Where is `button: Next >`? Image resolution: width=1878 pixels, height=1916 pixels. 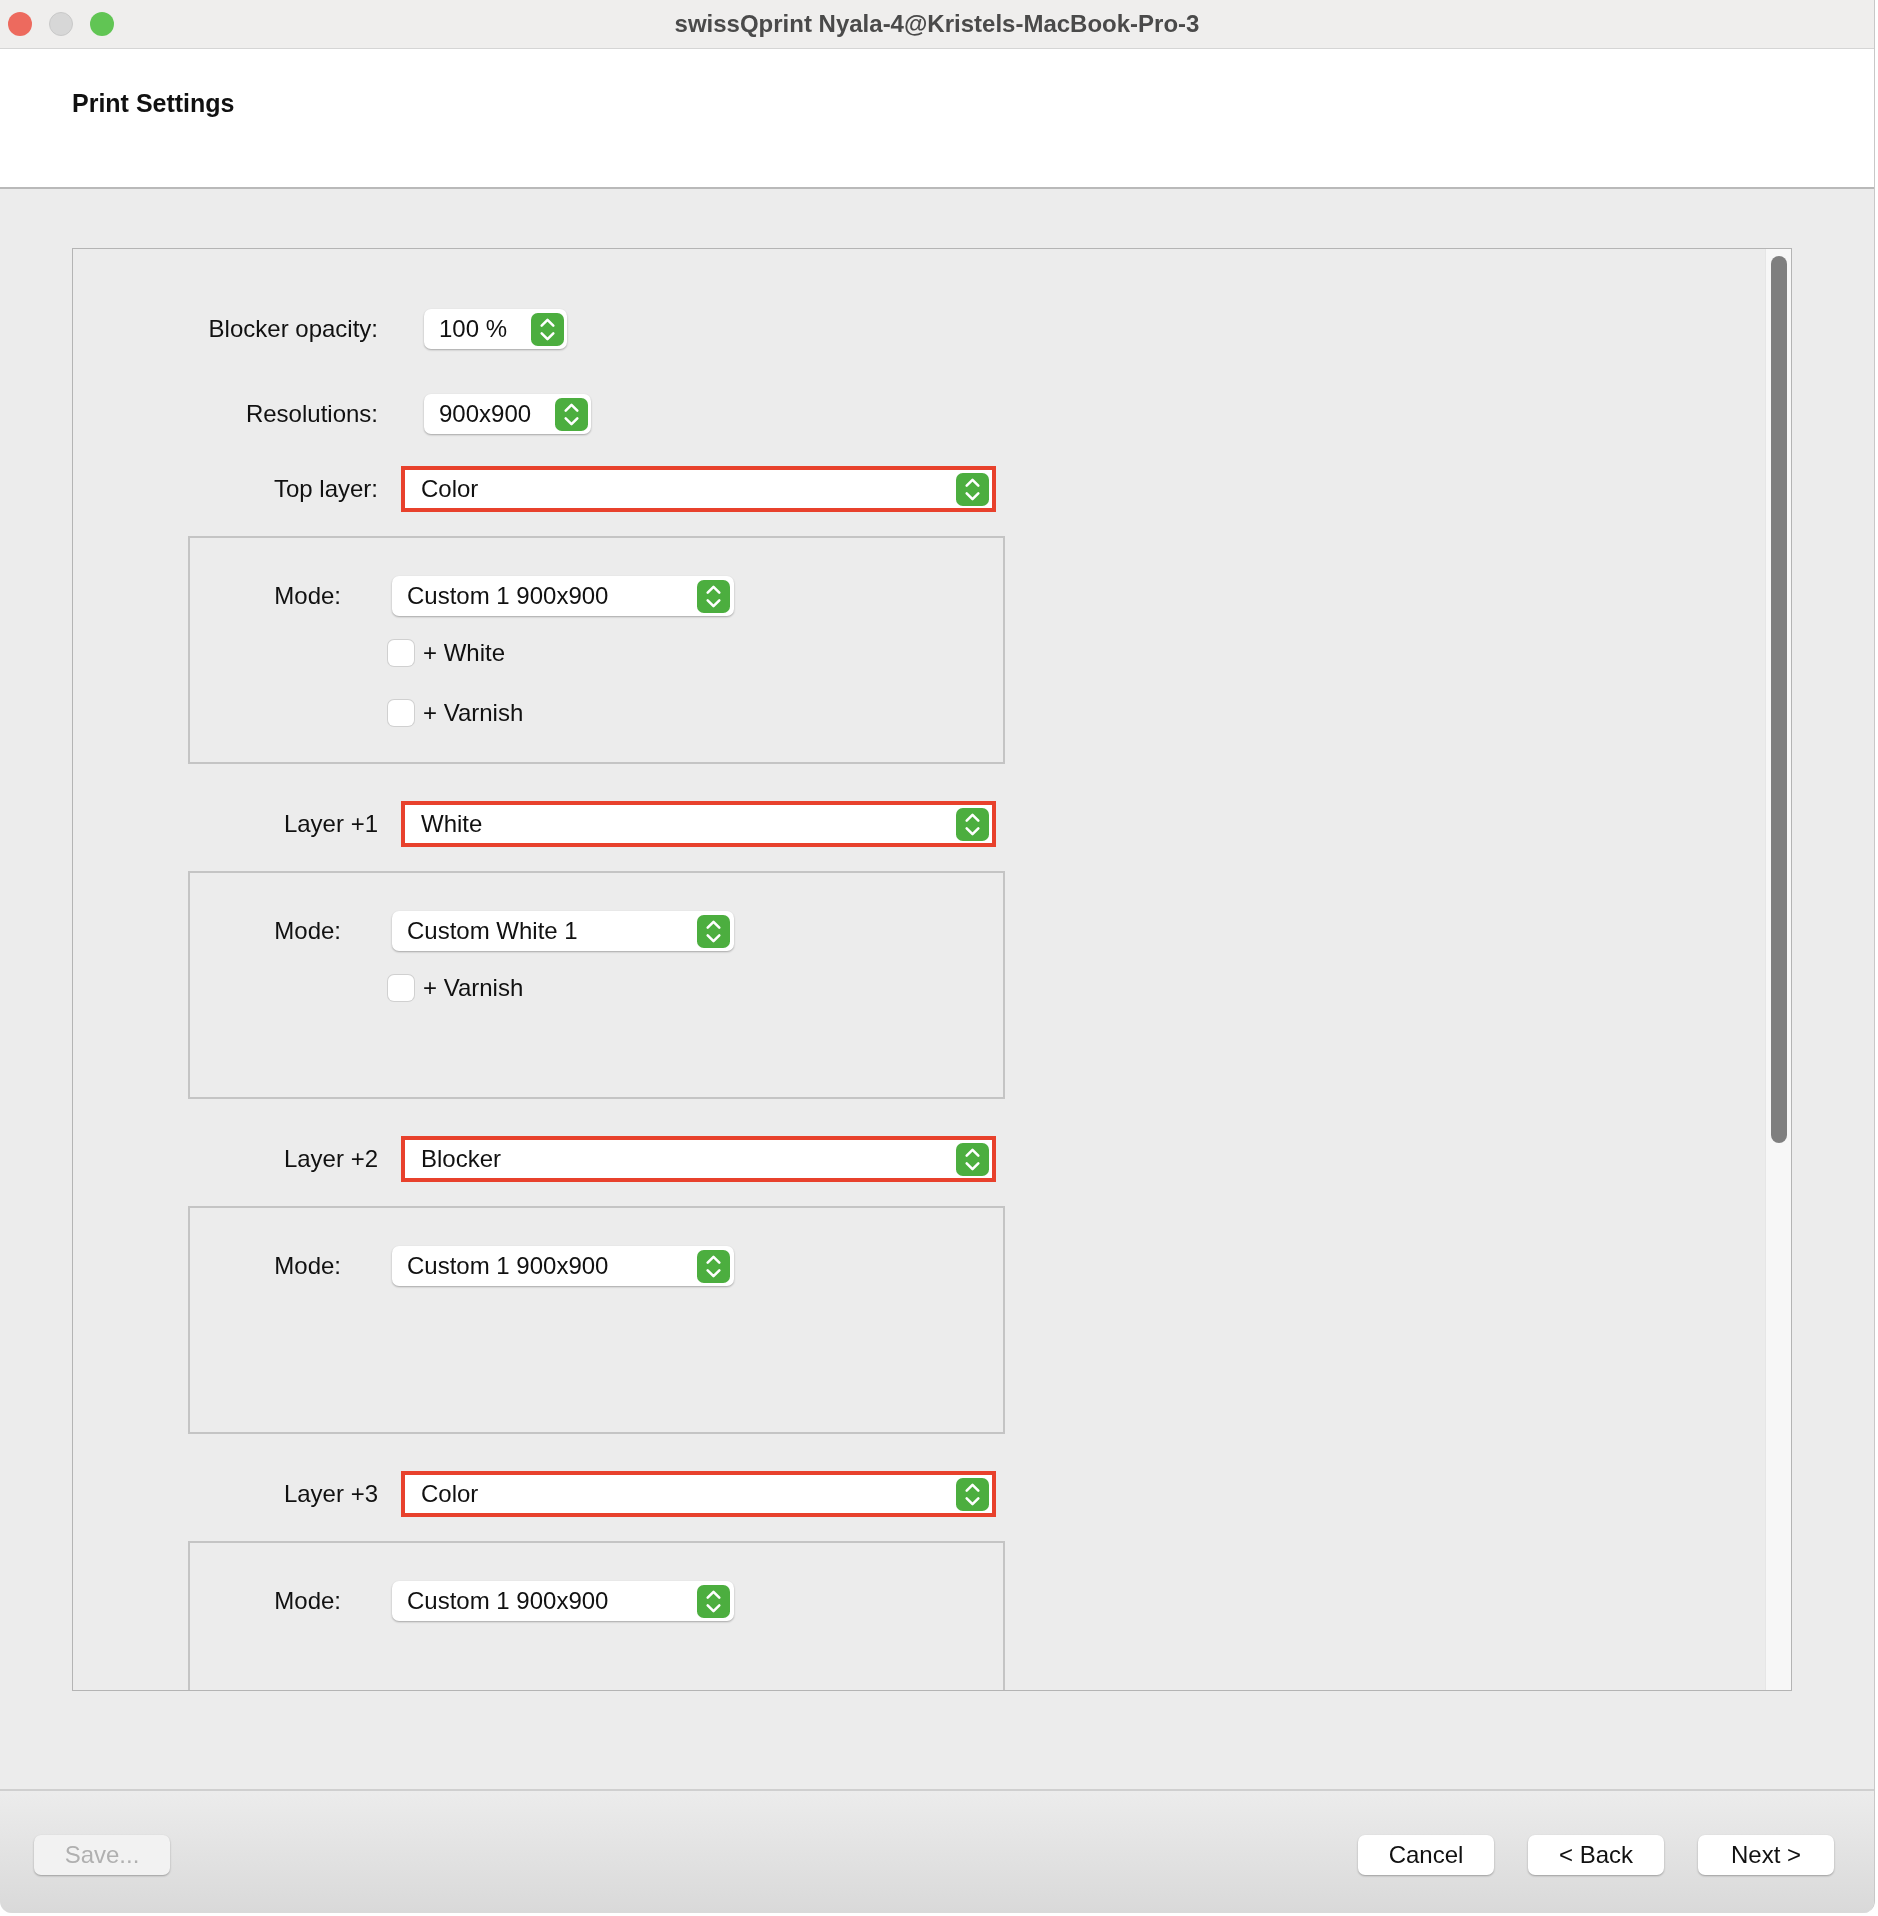 button: Next > is located at coordinates (1766, 1855).